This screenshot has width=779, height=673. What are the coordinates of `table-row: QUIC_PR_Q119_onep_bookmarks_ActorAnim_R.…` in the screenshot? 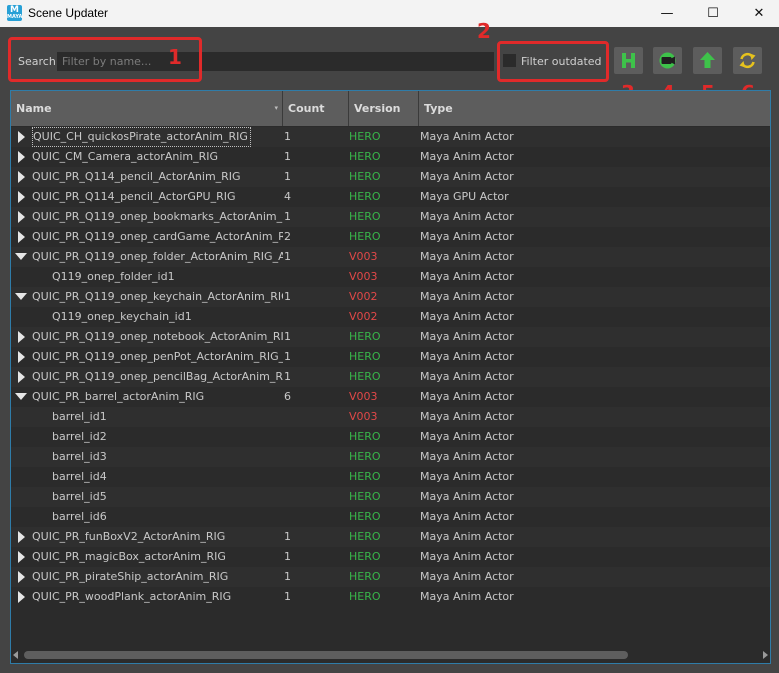 It's located at (390, 217).